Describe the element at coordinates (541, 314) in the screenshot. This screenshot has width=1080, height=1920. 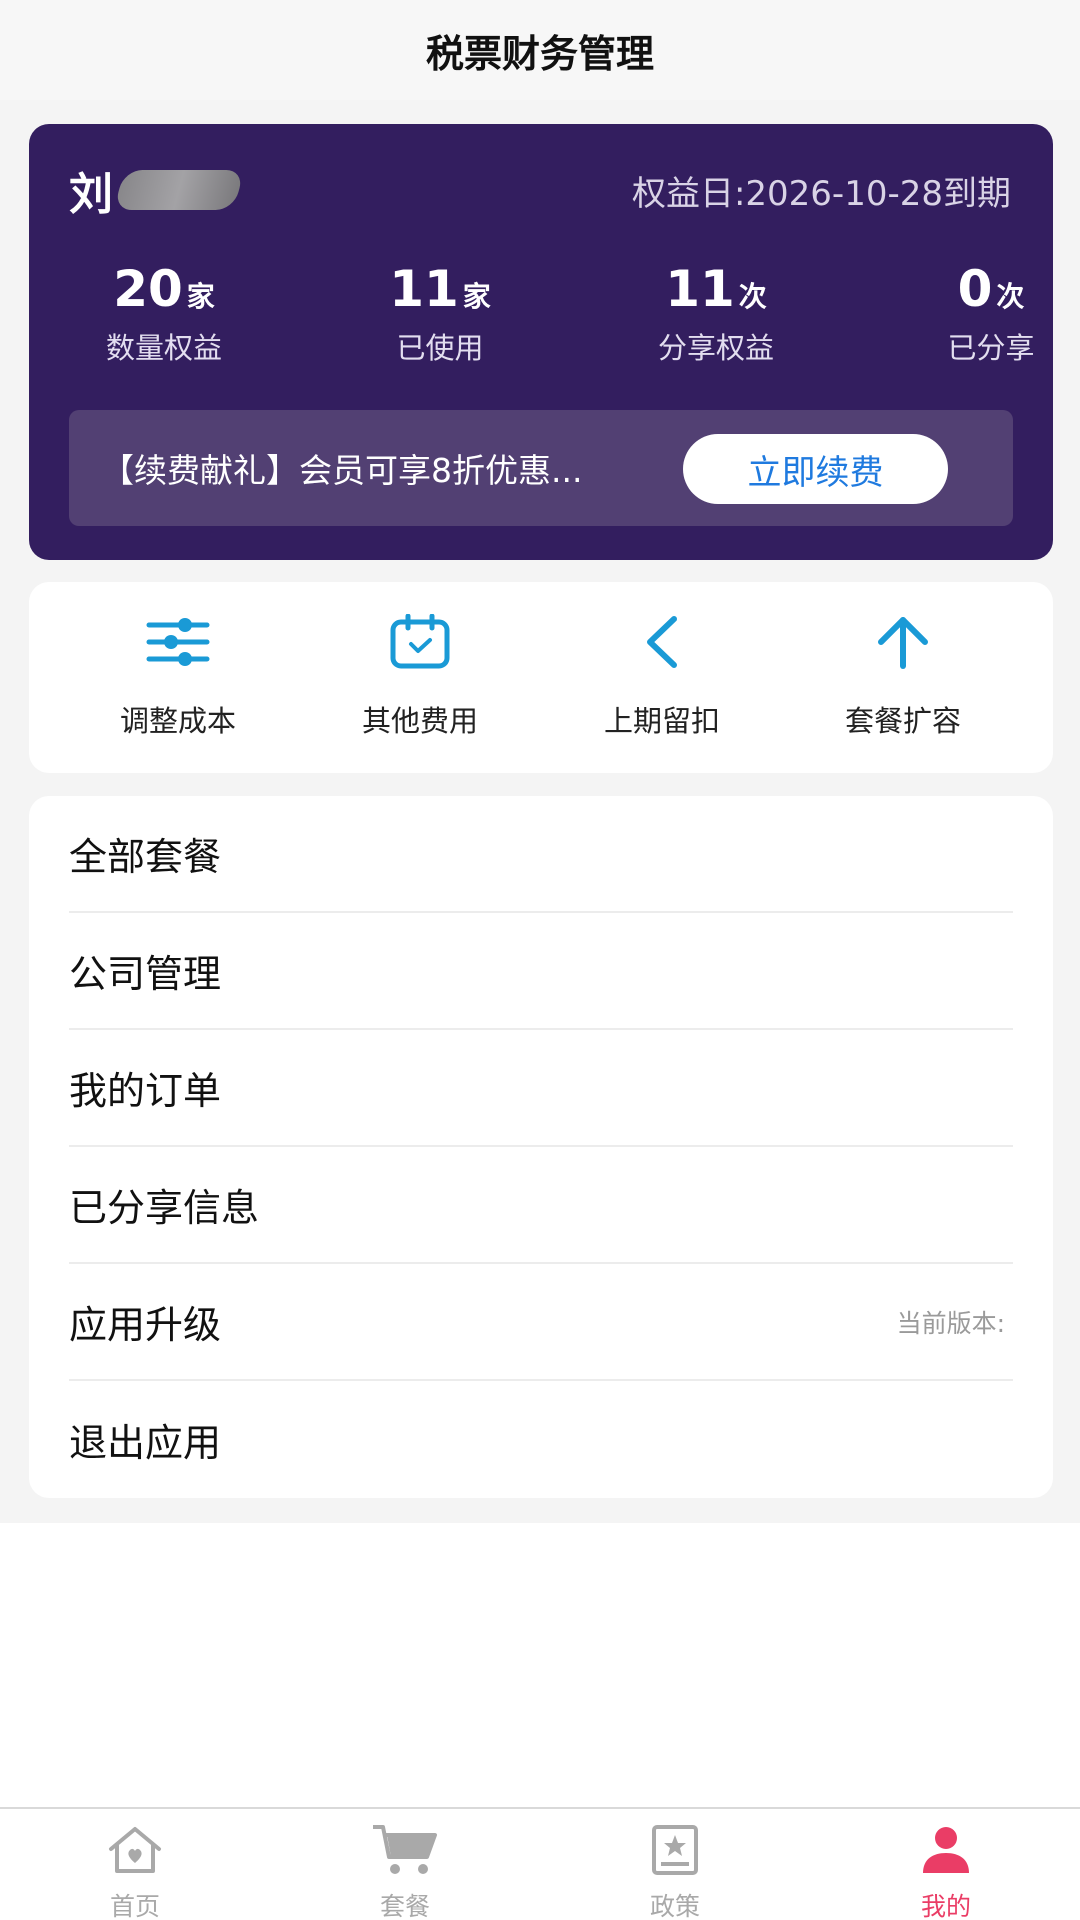
I see `stats-row: 20 家 数量权益 11 家 已使用 11 次 分享权益 0次 已分享` at that location.